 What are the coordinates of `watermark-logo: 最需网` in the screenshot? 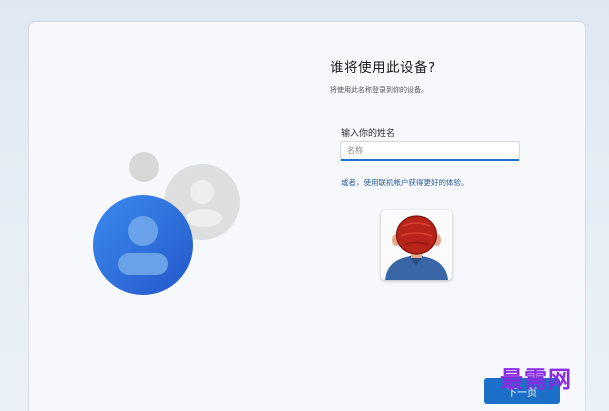 It's located at (536, 379).